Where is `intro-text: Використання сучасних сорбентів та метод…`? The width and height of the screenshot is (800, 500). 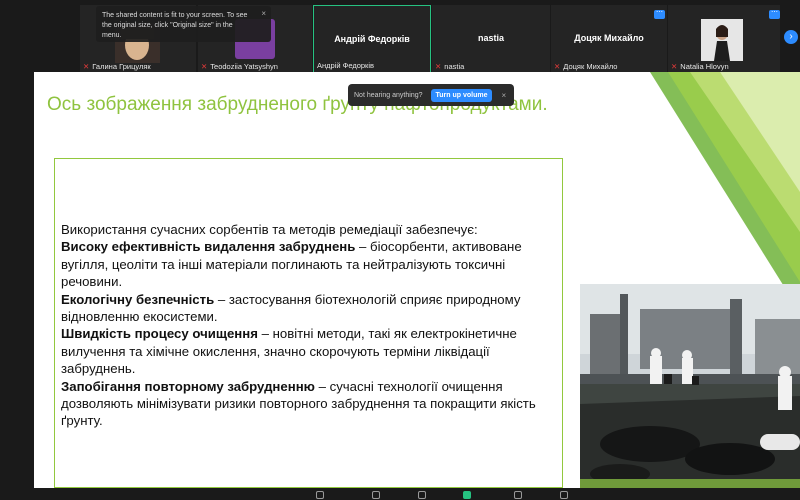 intro-text: Використання сучасних сорбентів та метод… is located at coordinates (269, 229).